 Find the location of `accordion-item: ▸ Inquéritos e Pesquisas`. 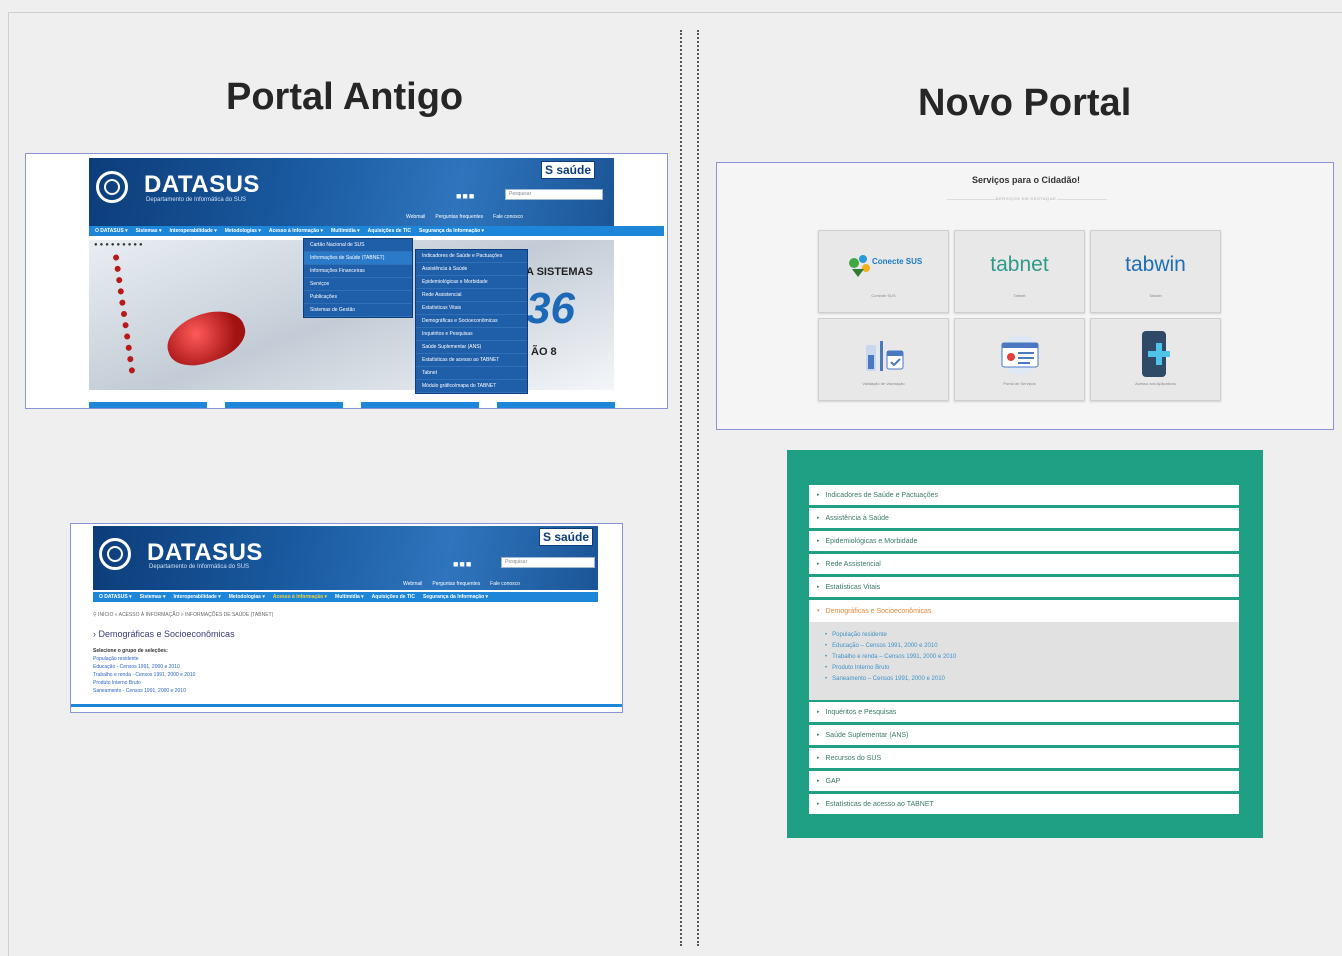

accordion-item: ▸ Inquéritos e Pesquisas is located at coordinates (1024, 712).